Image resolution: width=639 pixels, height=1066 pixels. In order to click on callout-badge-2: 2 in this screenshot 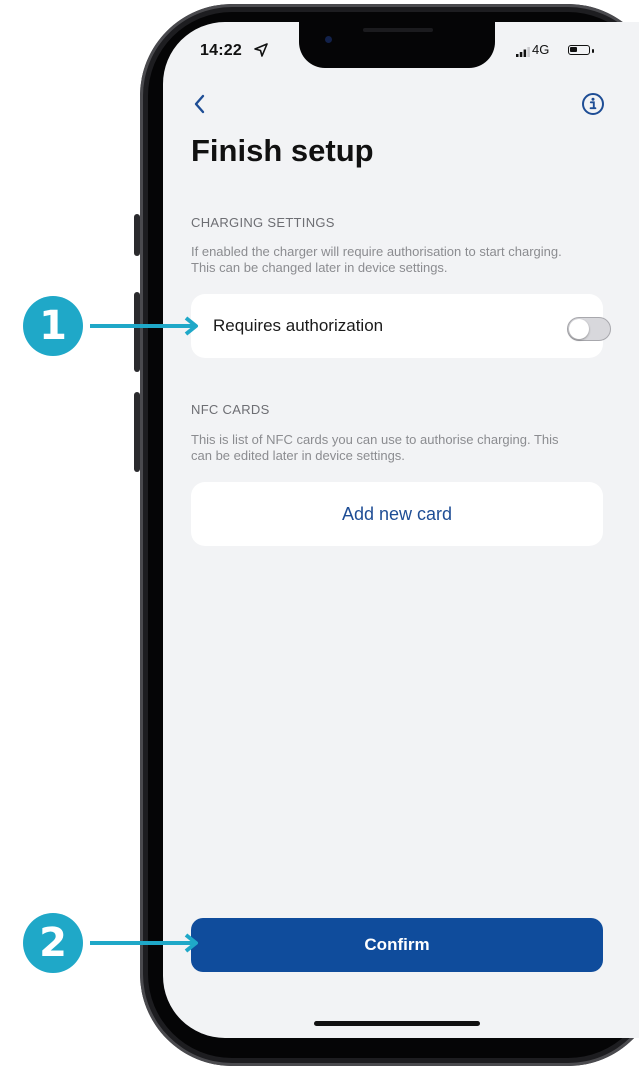, I will do `click(53, 943)`.